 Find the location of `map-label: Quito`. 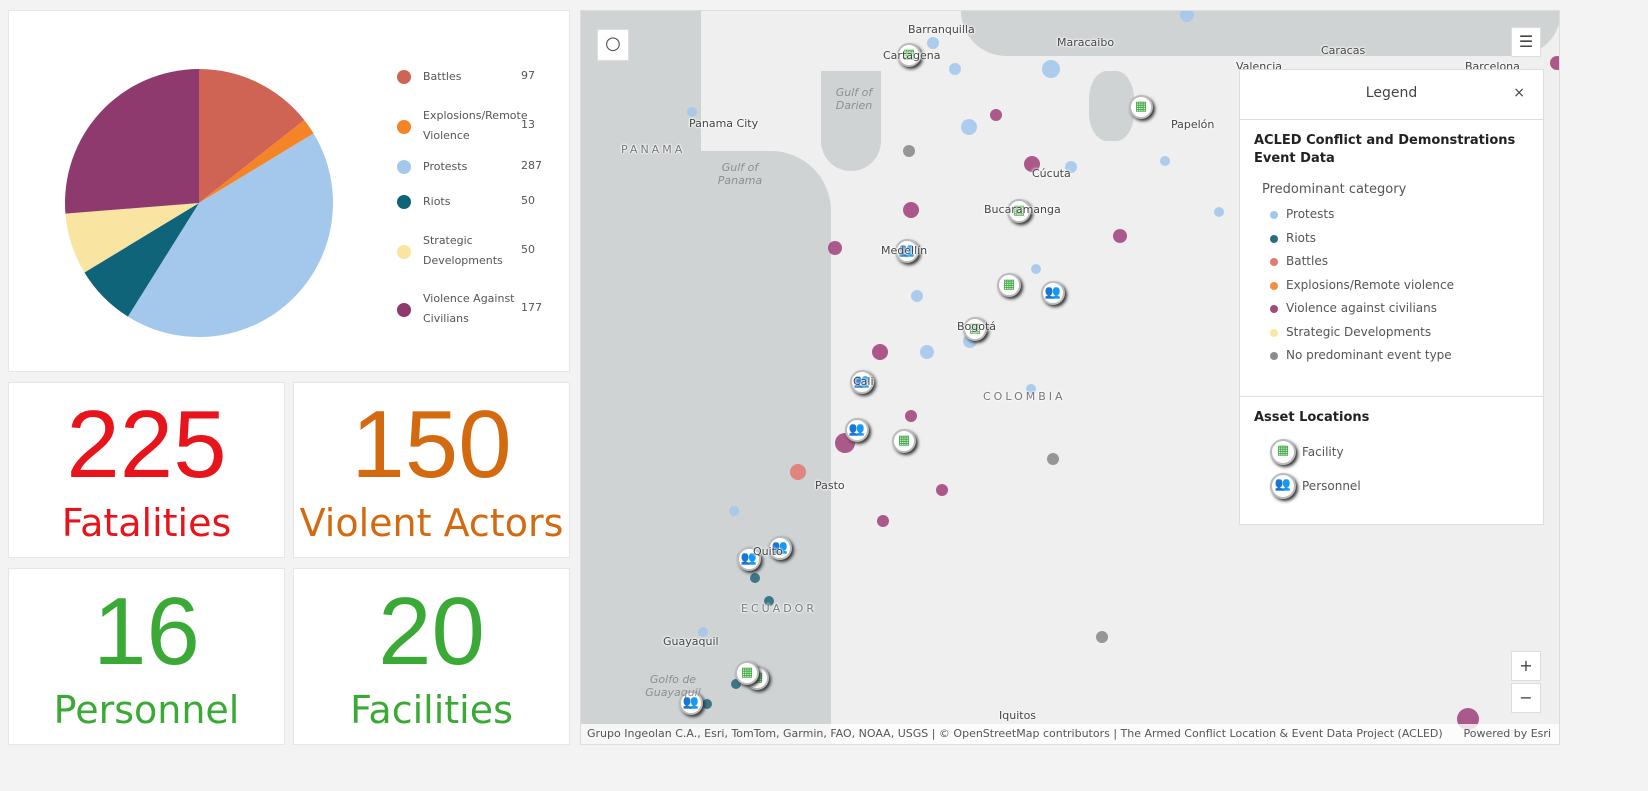

map-label: Quito is located at coordinates (768, 551).